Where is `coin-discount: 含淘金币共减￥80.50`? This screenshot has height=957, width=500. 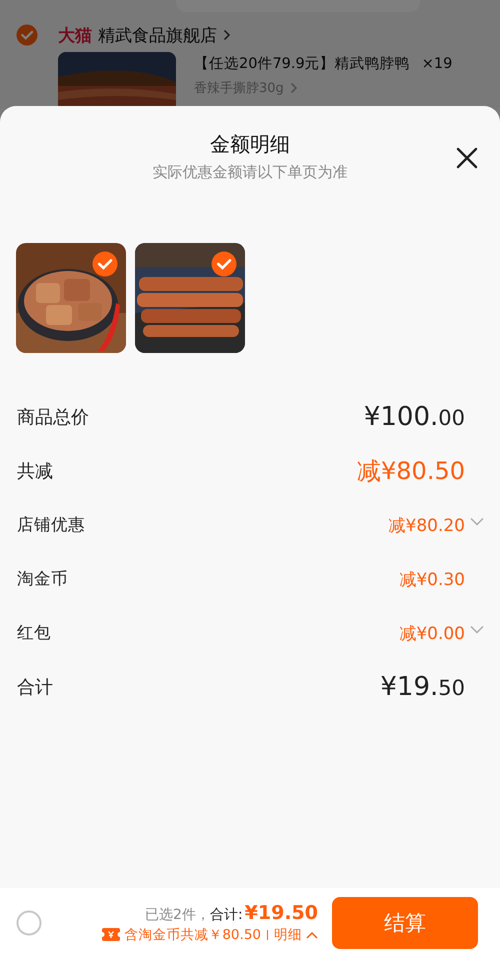 coin-discount: 含淘金币共减￥80.50 is located at coordinates (192, 935).